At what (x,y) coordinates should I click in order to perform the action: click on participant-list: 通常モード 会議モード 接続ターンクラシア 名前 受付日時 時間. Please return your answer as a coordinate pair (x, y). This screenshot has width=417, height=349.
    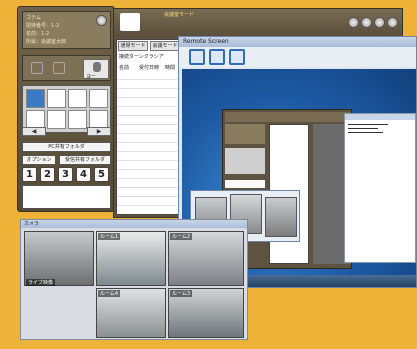
    Looking at the image, I should click on (149, 127).